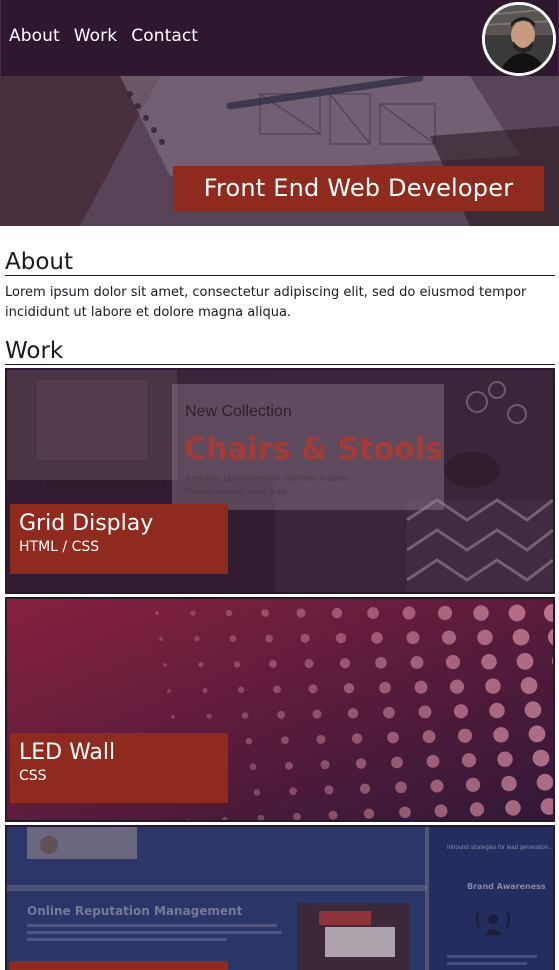 Image resolution: width=559 pixels, height=970 pixels. Describe the element at coordinates (238, 411) in the screenshot. I see `preview-kicker: New Collection` at that location.